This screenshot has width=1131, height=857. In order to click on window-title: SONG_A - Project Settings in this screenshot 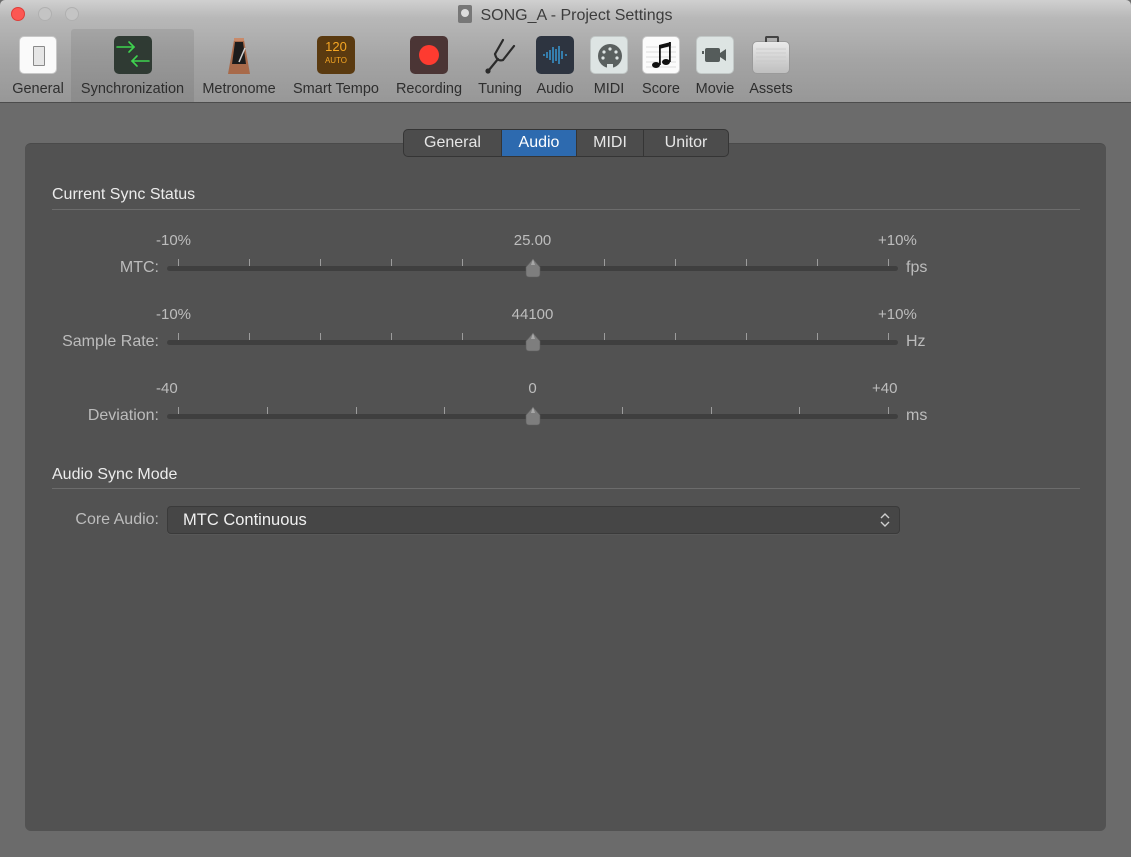, I will do `click(565, 15)`.